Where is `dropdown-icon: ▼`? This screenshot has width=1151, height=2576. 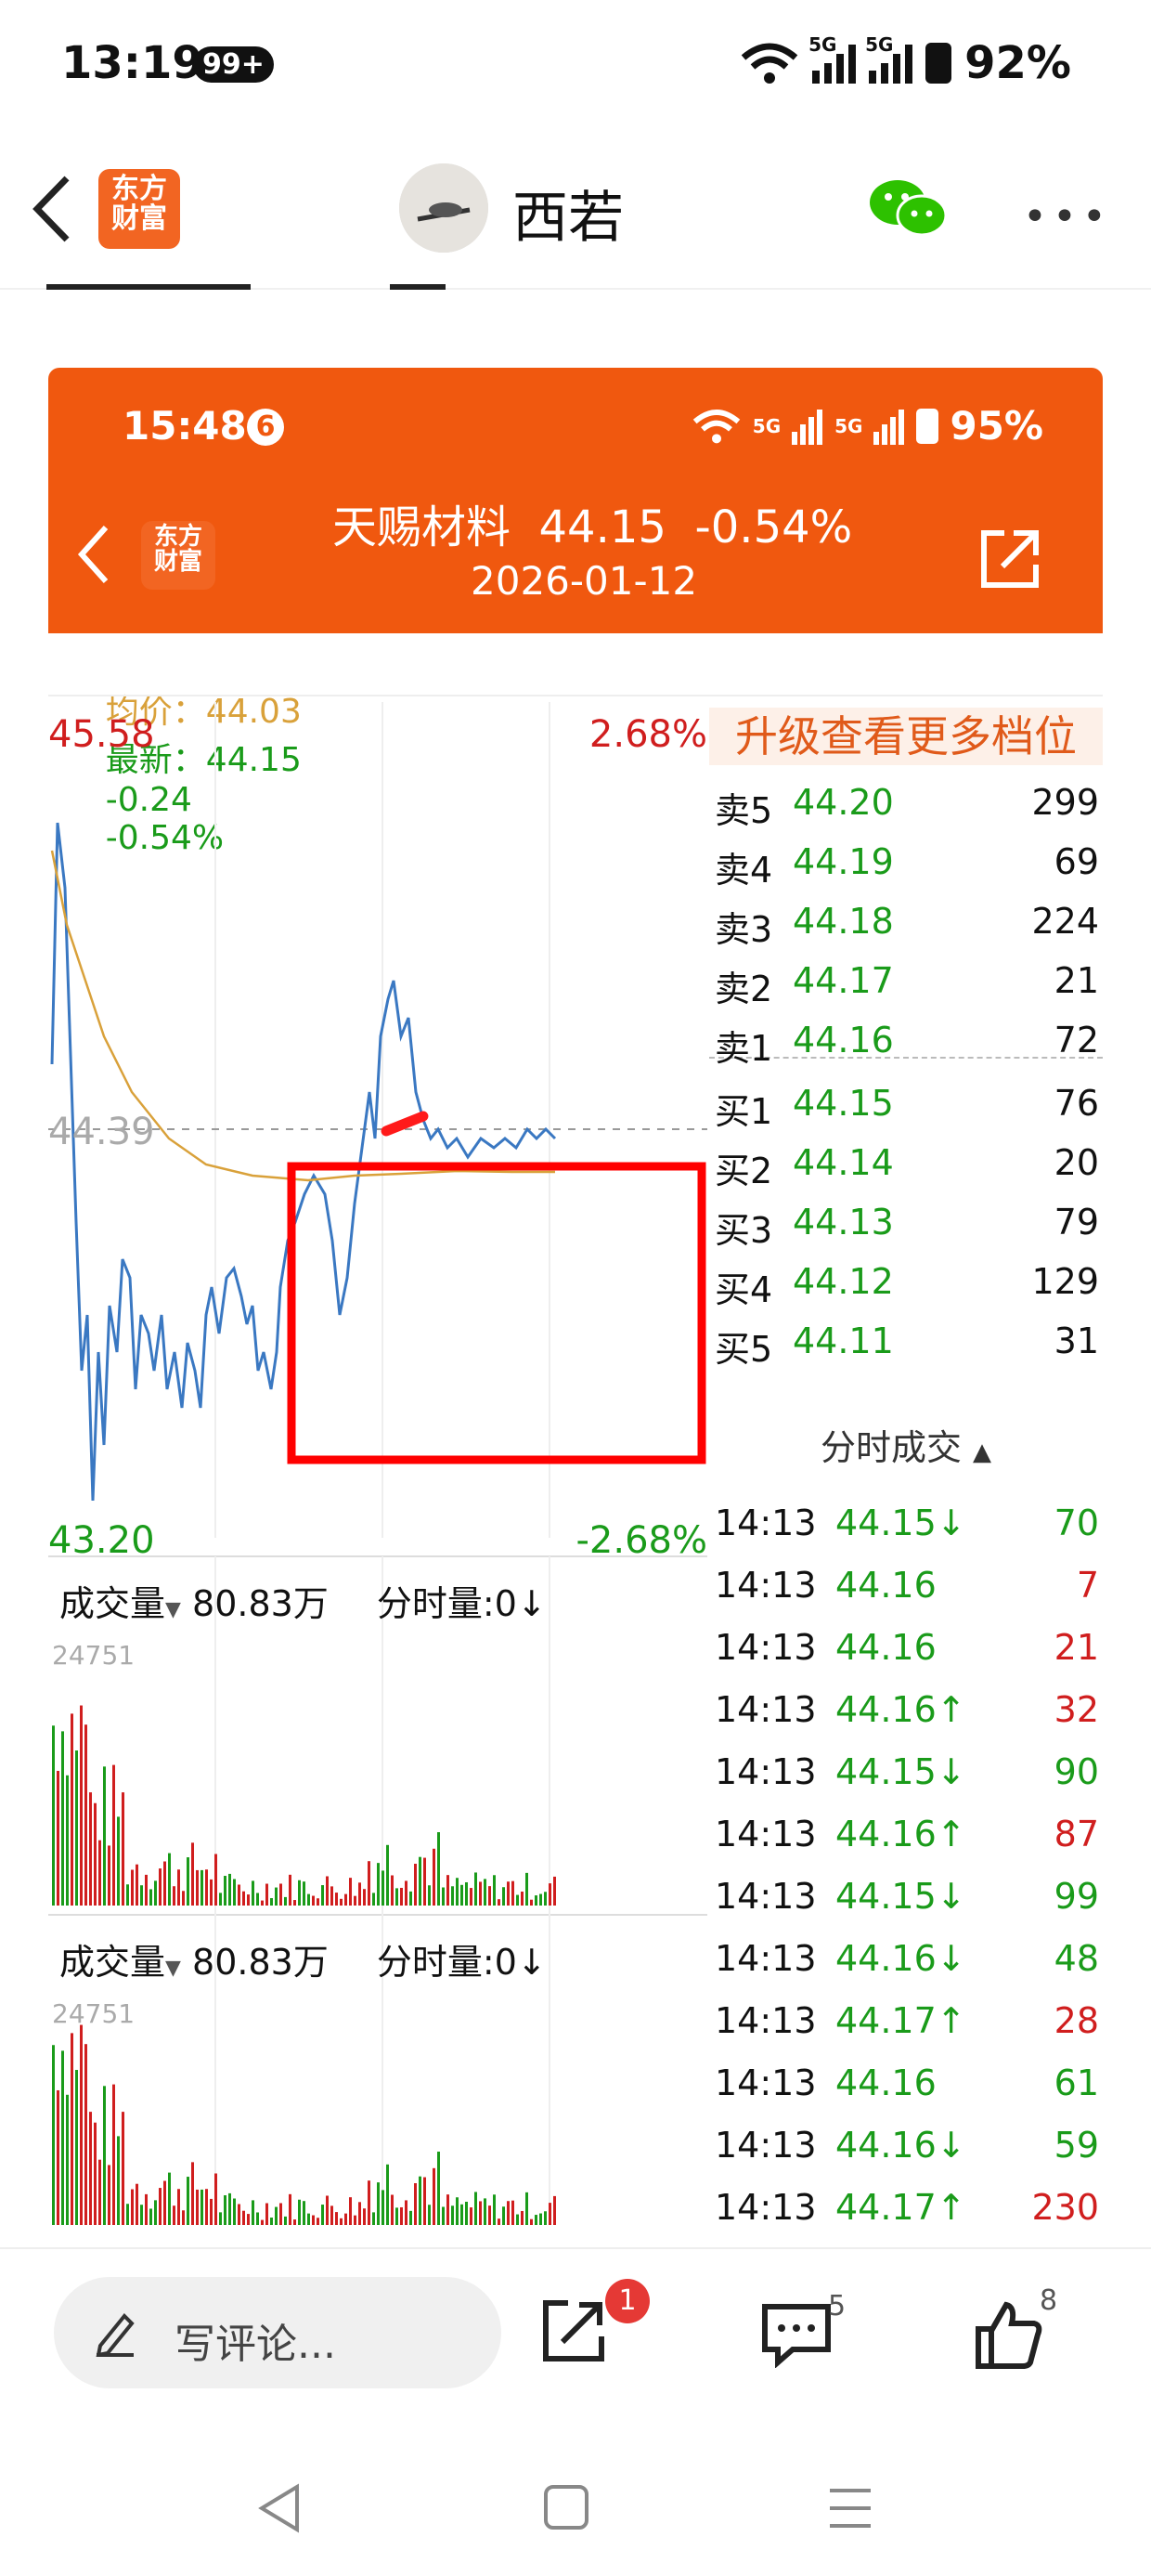 dropdown-icon: ▼ is located at coordinates (173, 1609).